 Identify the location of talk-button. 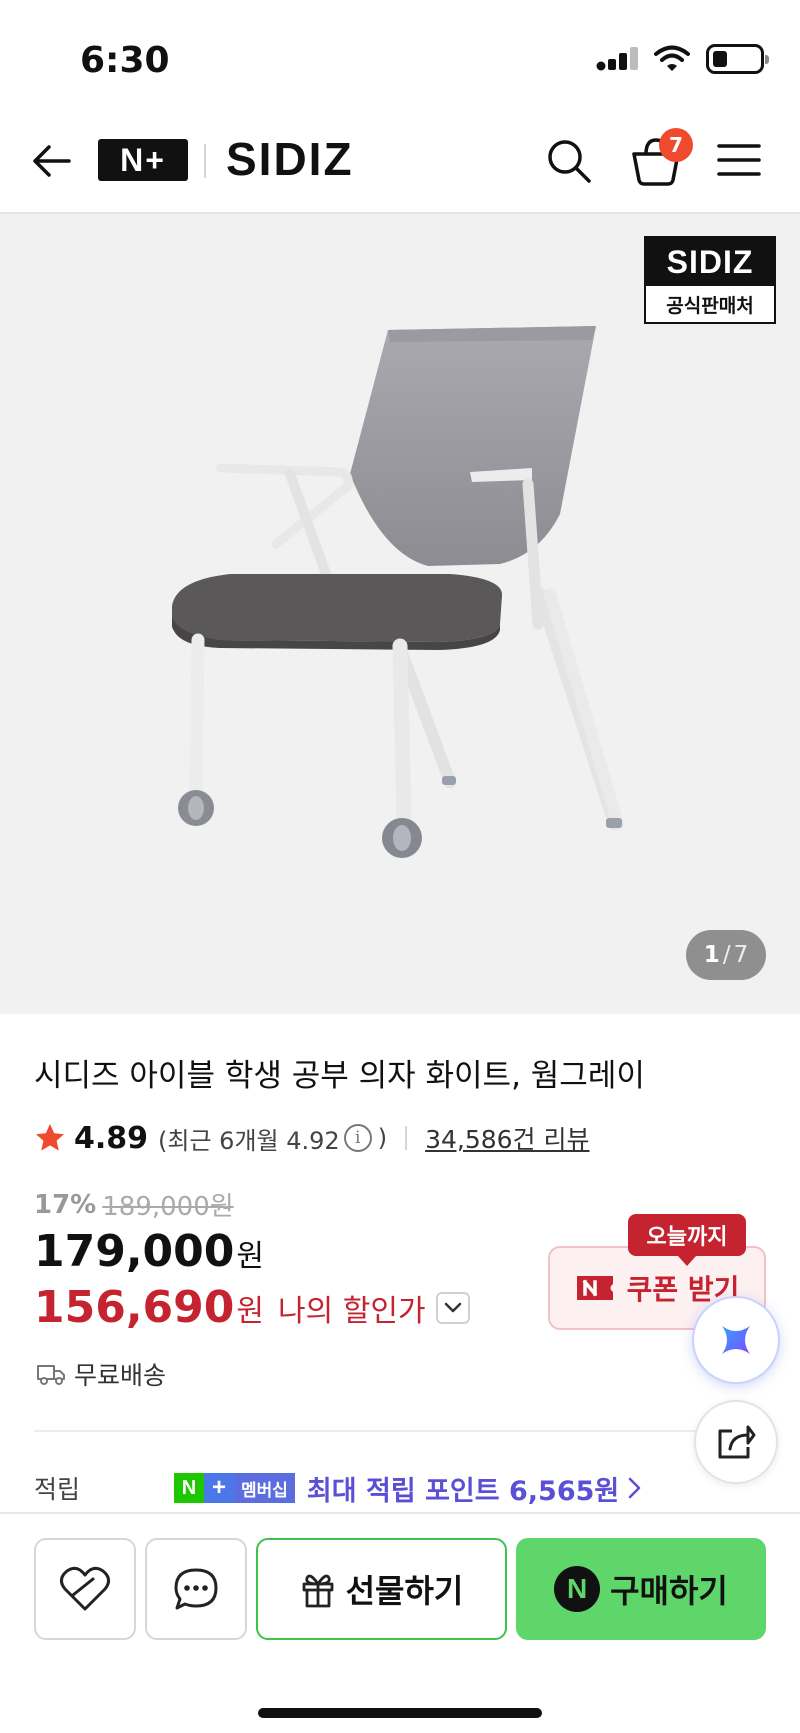
(196, 1589).